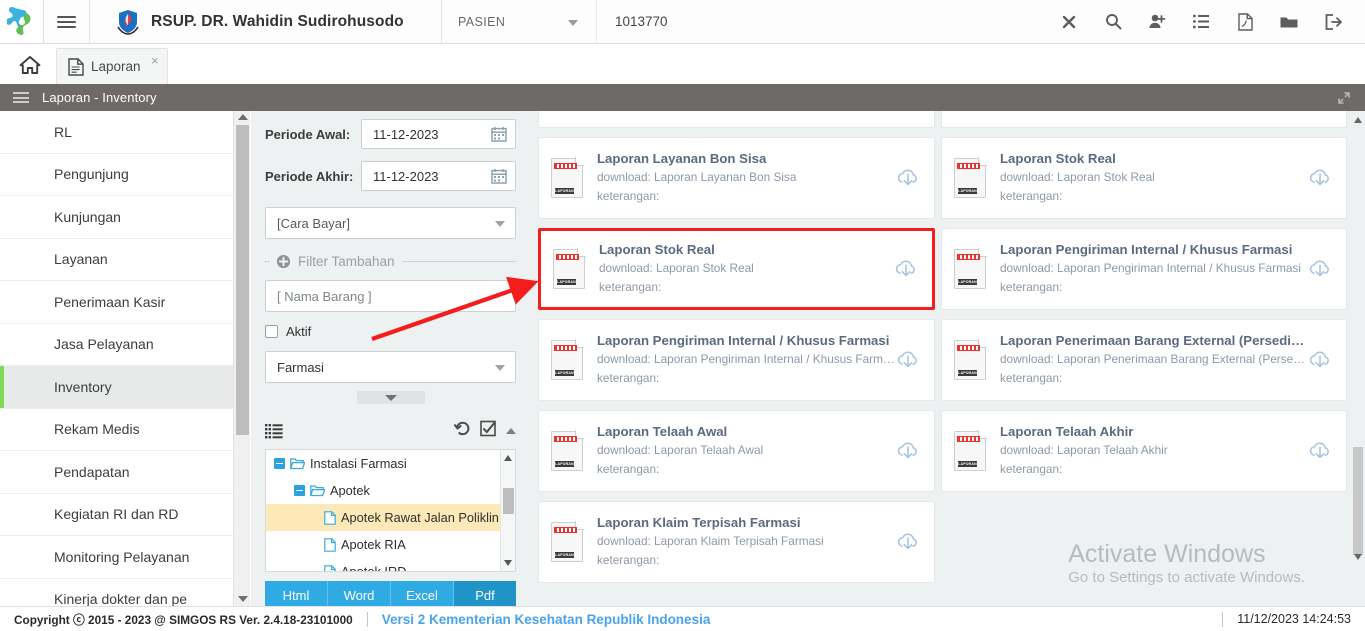 This screenshot has width=1365, height=631. What do you see at coordinates (116, 472) in the screenshot?
I see `sidebar-item-pendapatan: Pendapatan` at bounding box center [116, 472].